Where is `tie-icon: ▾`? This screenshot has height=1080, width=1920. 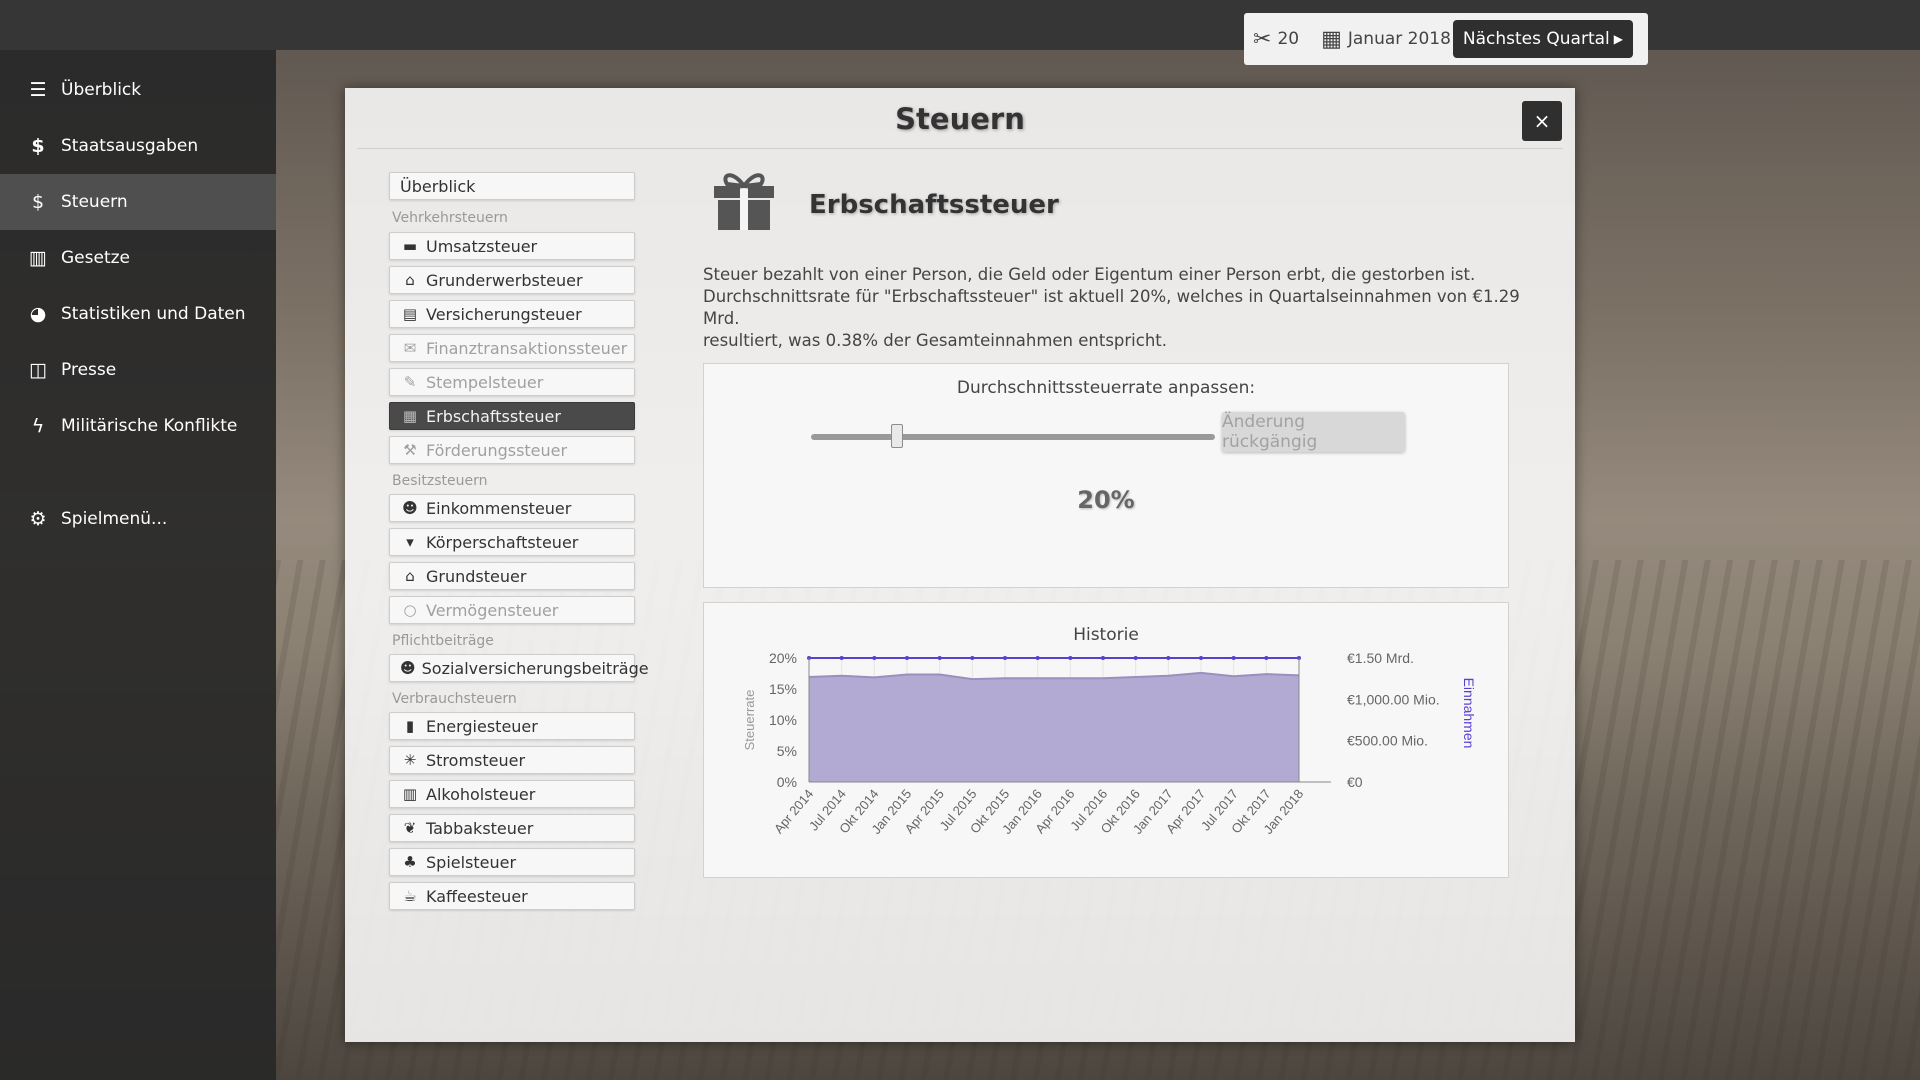
tie-icon: ▾ is located at coordinates (410, 542).